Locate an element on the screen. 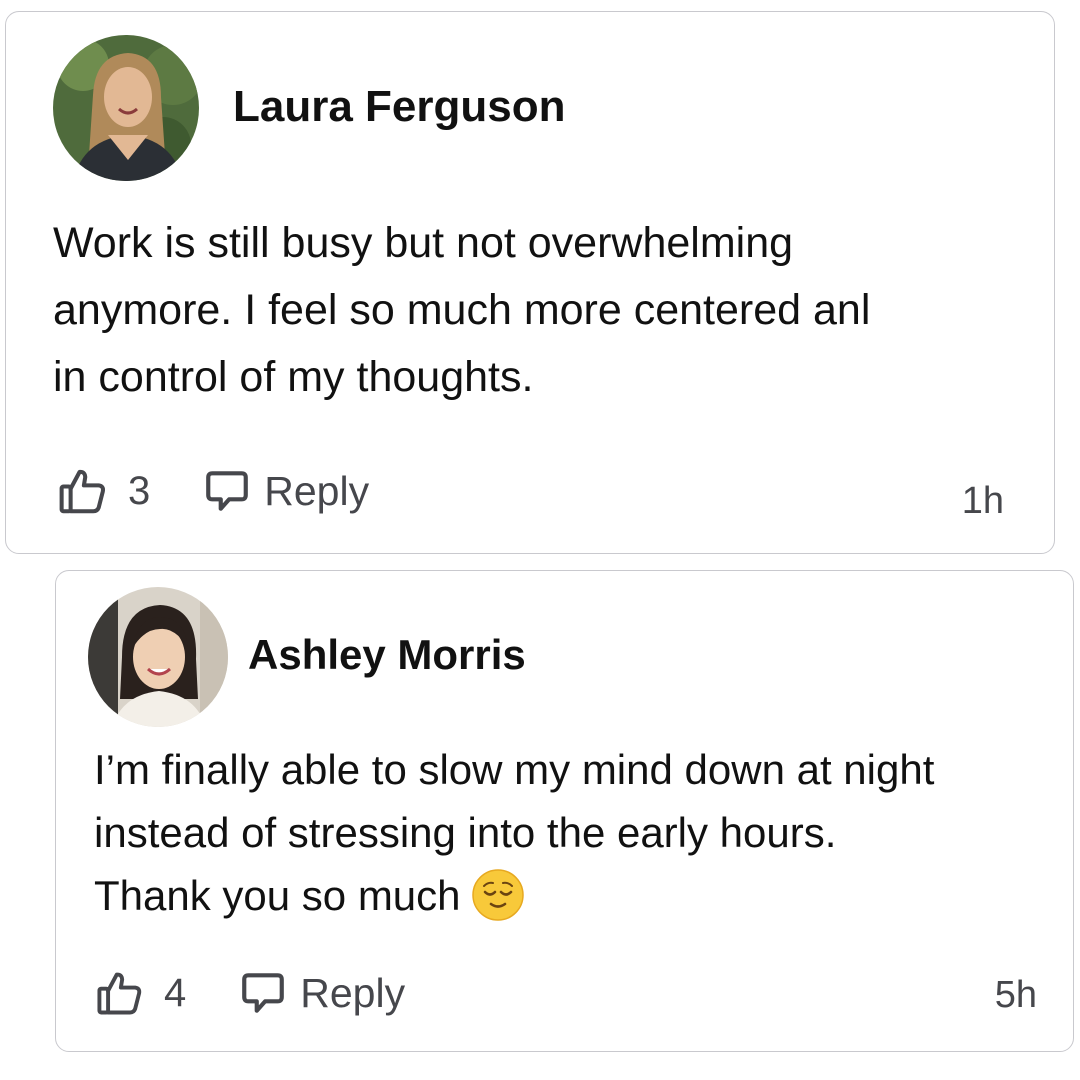  comment-body-line: in control of my thoughts. is located at coordinates (293, 377).